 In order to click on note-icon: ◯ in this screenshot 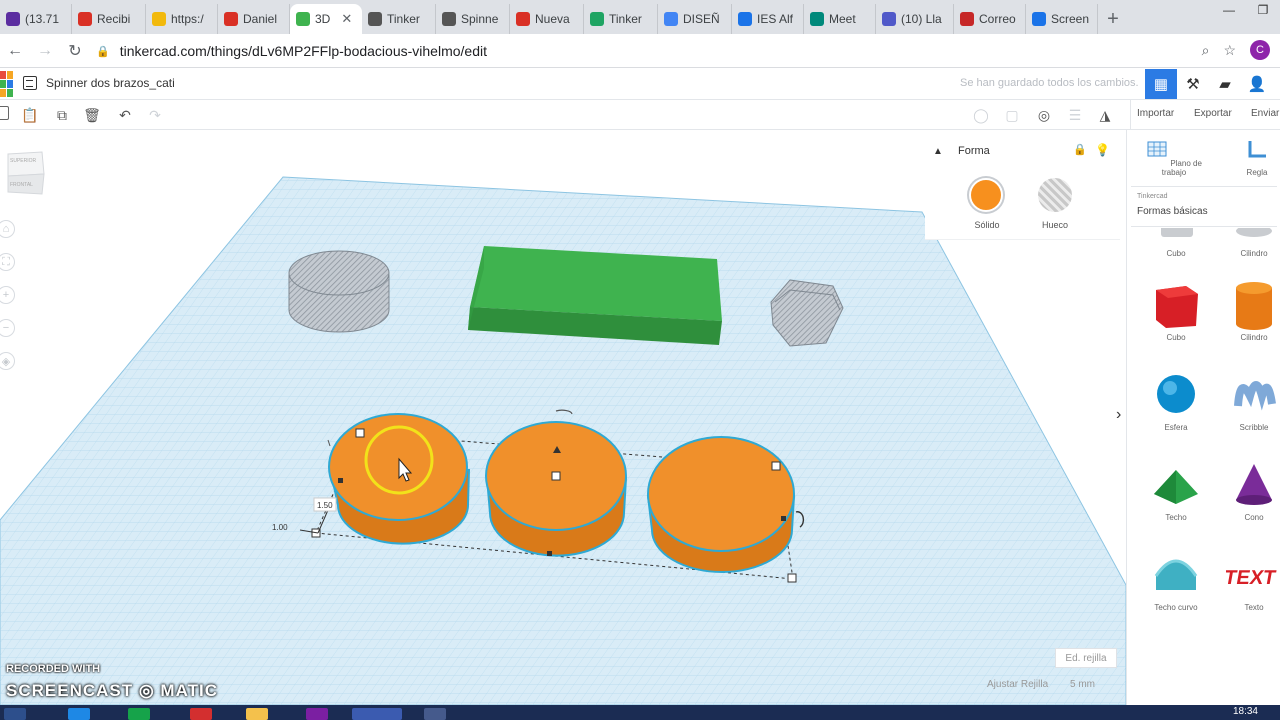, I will do `click(981, 115)`.